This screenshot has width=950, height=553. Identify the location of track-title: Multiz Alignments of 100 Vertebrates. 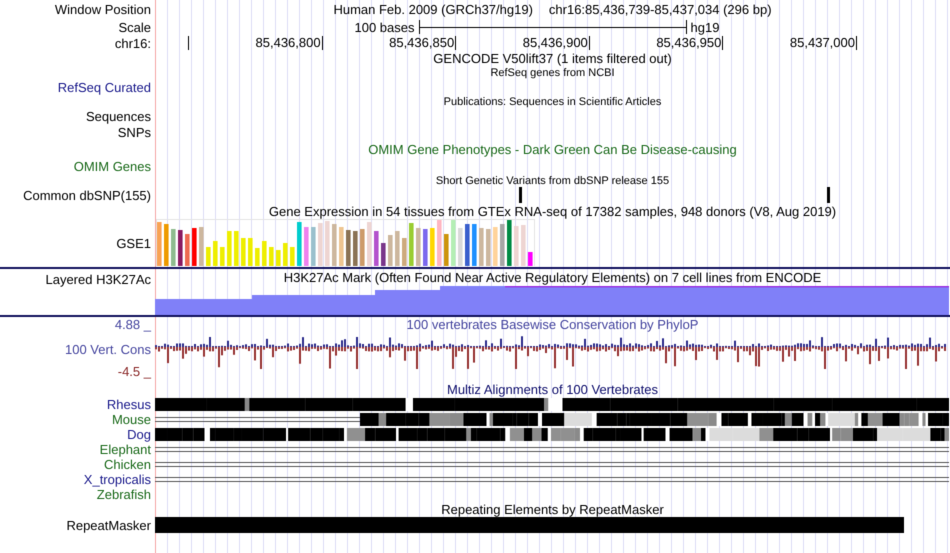
(552, 389).